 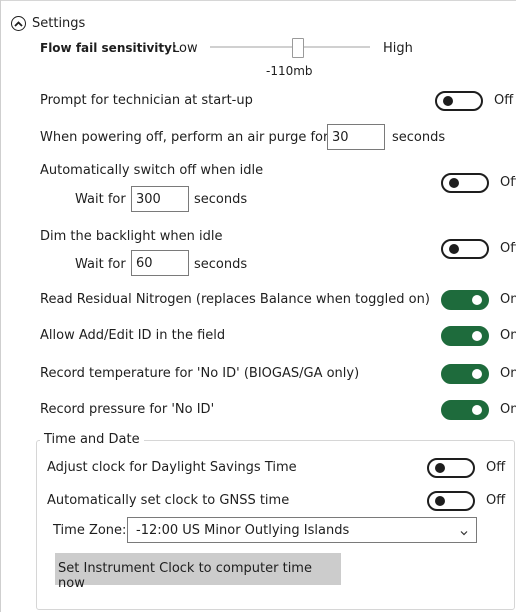 What do you see at coordinates (172, 467) in the screenshot?
I see `dst-label: Adjust clock for Daylight Savings Time` at bounding box center [172, 467].